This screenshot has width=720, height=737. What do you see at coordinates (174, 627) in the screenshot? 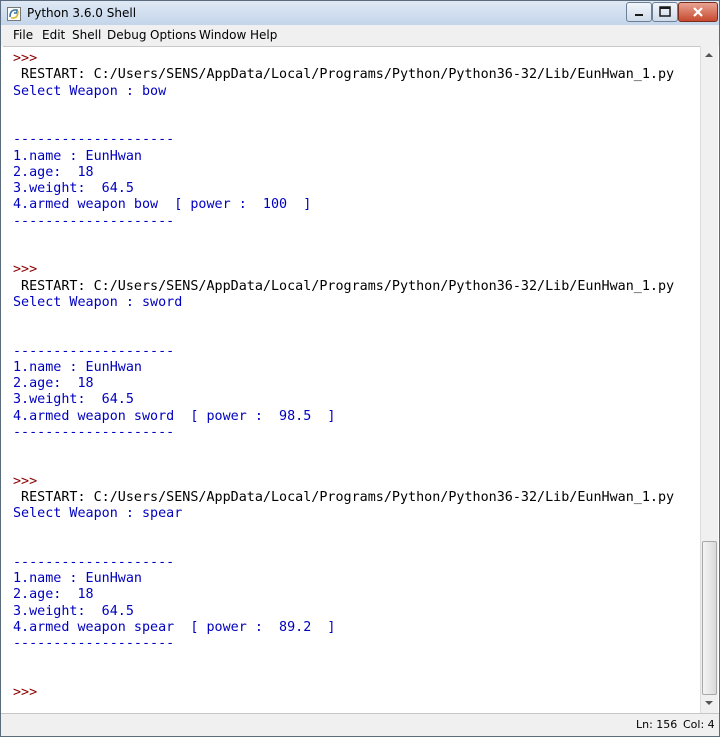
I see `shell-output-line: 4.armed weapon spear [ power : 89.2 ]` at bounding box center [174, 627].